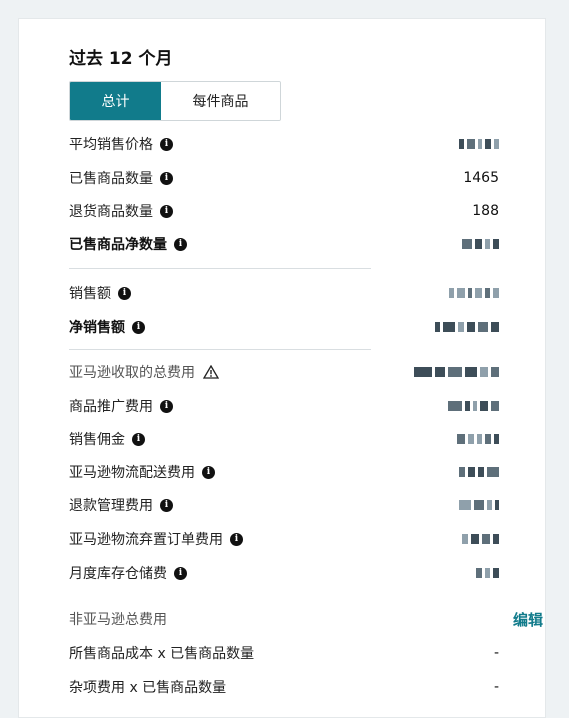 The image size is (569, 718). What do you see at coordinates (148, 688) in the screenshot?
I see `row-label: 杂项费用 x 已售商品数量` at bounding box center [148, 688].